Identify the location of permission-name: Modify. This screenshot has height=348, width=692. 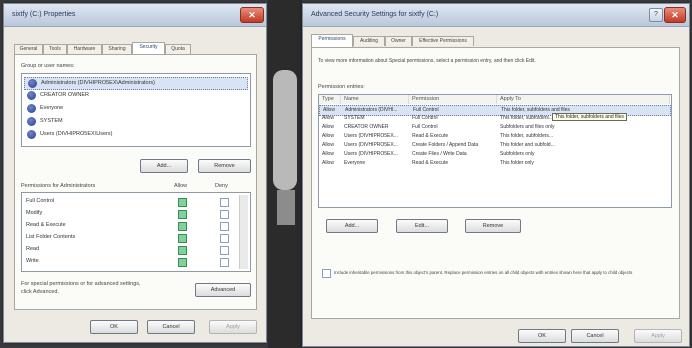
(34, 213).